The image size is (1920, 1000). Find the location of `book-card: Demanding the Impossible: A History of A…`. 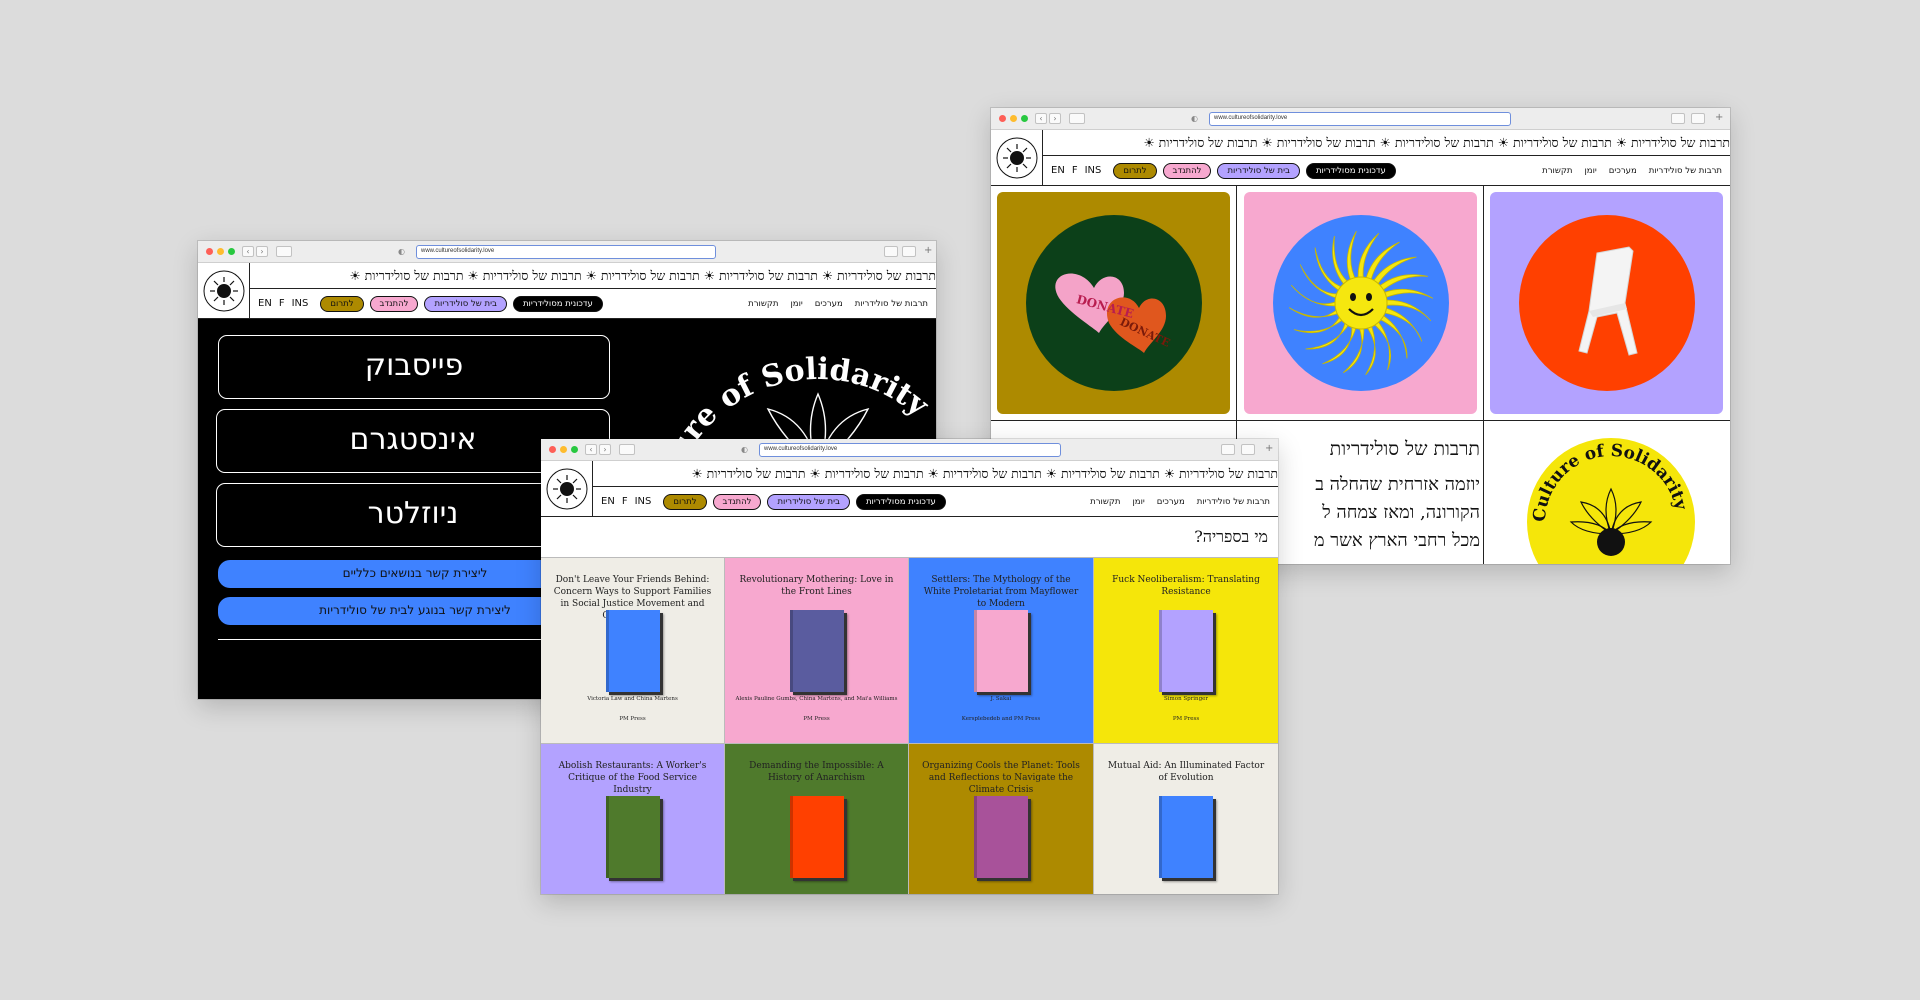

book-card: Demanding the Impossible: A History of A… is located at coordinates (817, 819).